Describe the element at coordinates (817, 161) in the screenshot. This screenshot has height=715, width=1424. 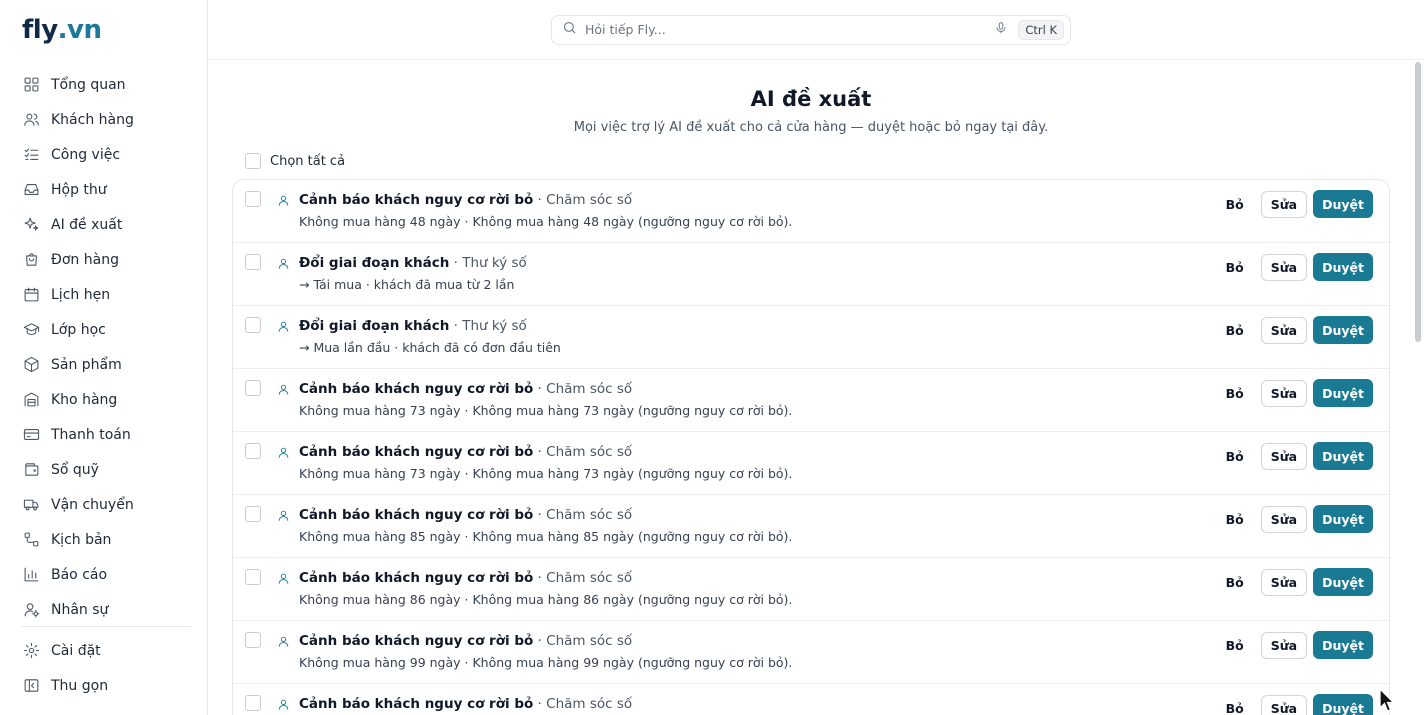
I see `select-all: Chọn tất cả` at that location.